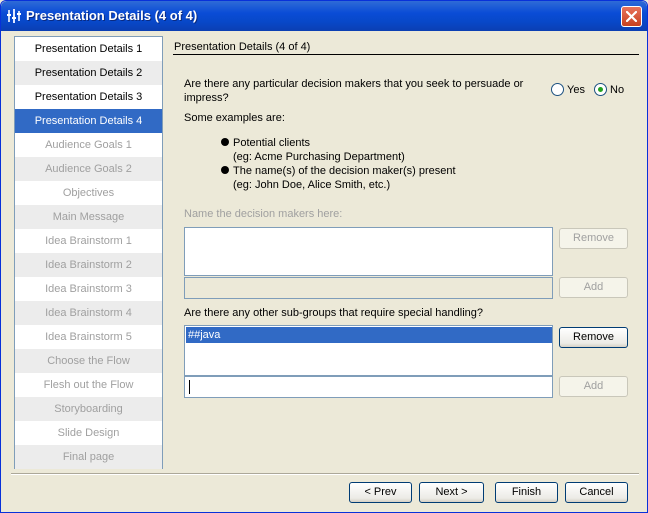 The image size is (648, 513). I want to click on decision-makers-input, so click(368, 288).